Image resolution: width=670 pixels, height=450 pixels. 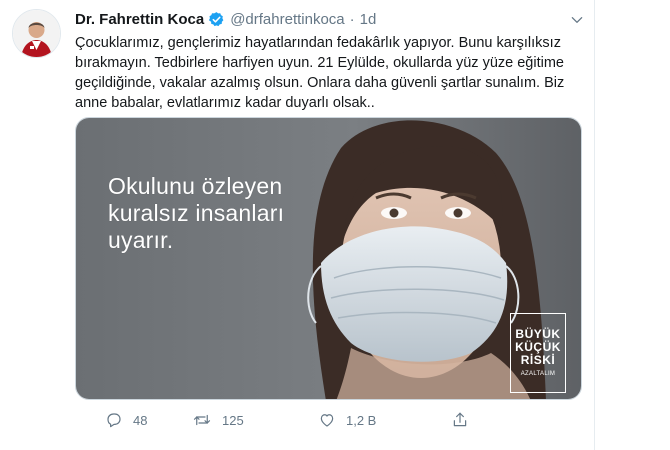 What do you see at coordinates (225, 19) in the screenshot?
I see `tweet-header: Dr. Fahrettin Koca @drfahrettinkoca · 1d` at bounding box center [225, 19].